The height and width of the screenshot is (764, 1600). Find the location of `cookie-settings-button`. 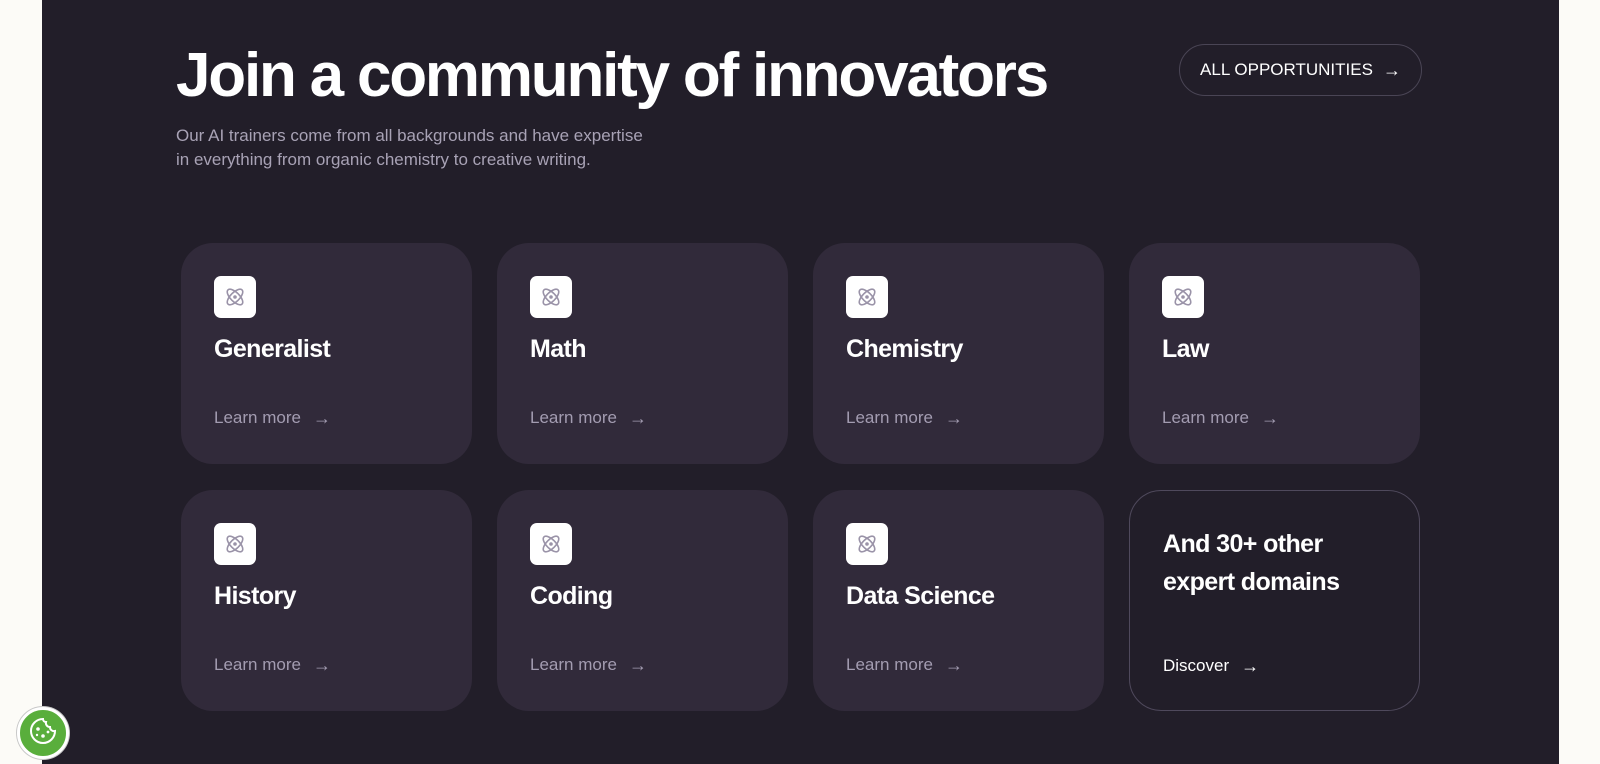

cookie-settings-button is located at coordinates (43, 733).